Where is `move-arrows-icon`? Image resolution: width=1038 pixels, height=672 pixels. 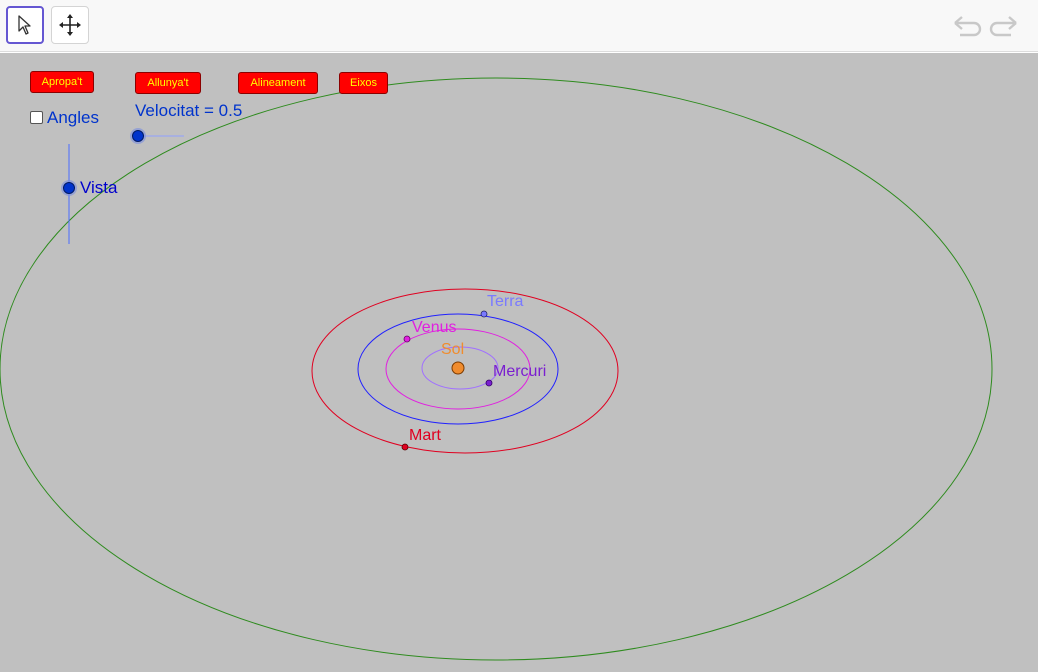 move-arrows-icon is located at coordinates (70, 25).